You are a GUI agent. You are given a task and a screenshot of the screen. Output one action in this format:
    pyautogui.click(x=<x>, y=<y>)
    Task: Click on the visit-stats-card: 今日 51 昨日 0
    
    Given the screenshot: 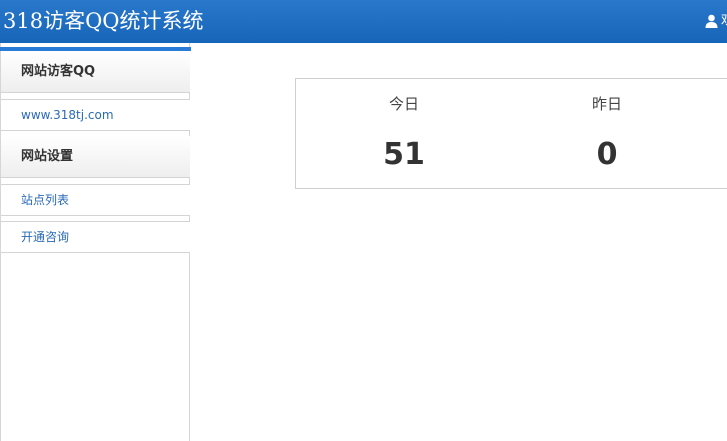 What is the action you would take?
    pyautogui.click(x=511, y=133)
    